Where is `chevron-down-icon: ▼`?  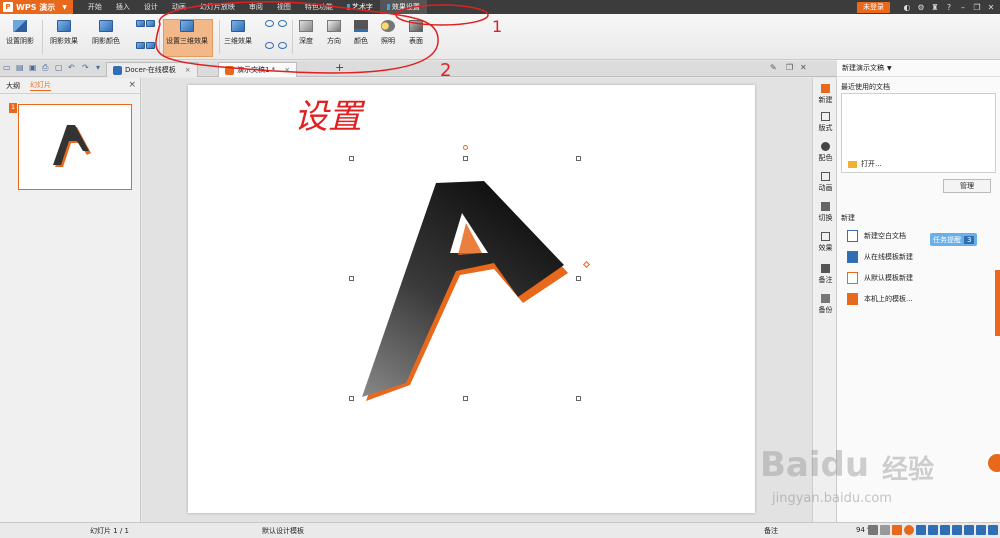 chevron-down-icon: ▼ is located at coordinates (889, 68).